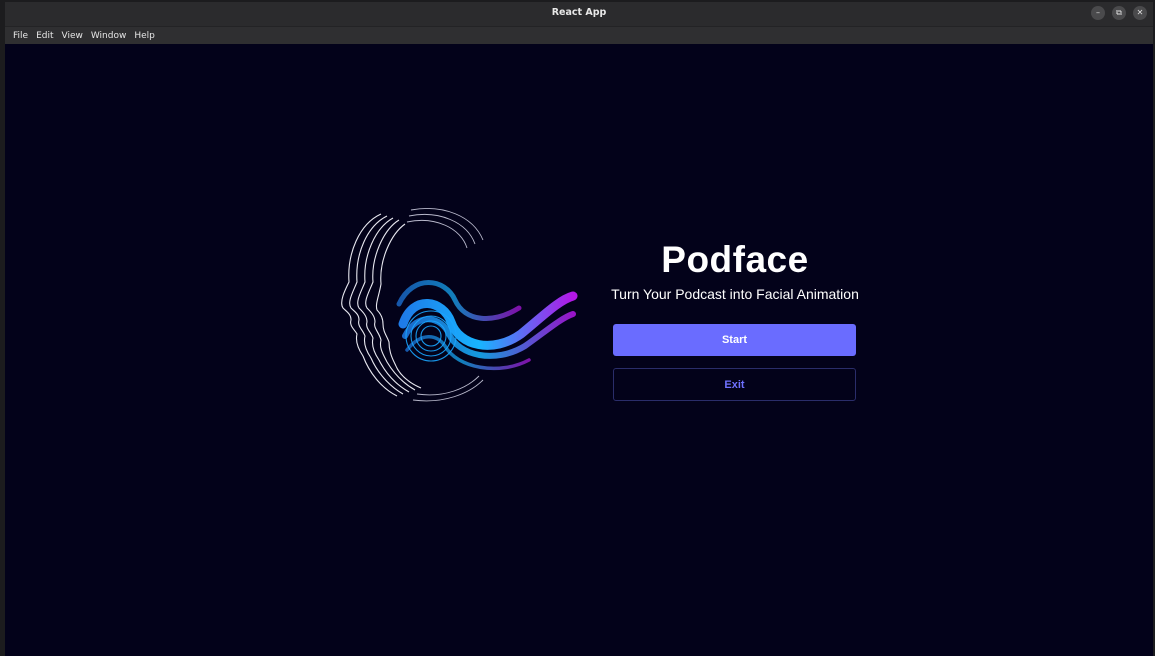 Image resolution: width=1155 pixels, height=656 pixels. I want to click on menu-bar: File Edit View Window Help, so click(579, 35).